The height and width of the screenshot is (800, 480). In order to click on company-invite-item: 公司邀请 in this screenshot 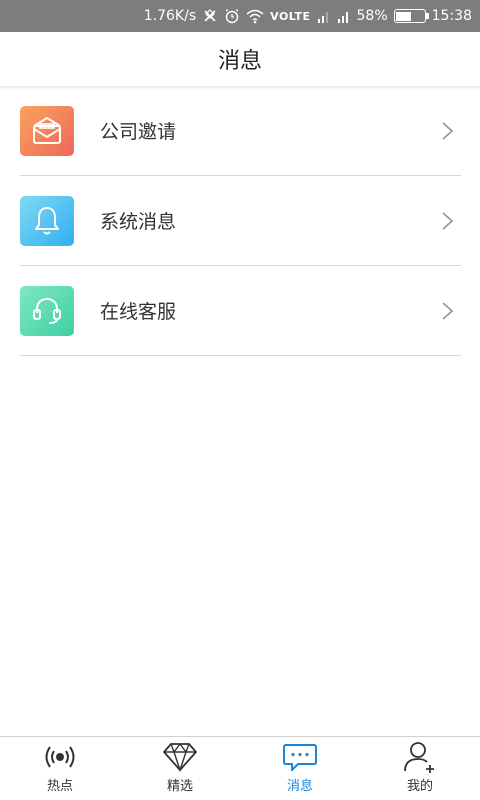, I will do `click(240, 131)`.